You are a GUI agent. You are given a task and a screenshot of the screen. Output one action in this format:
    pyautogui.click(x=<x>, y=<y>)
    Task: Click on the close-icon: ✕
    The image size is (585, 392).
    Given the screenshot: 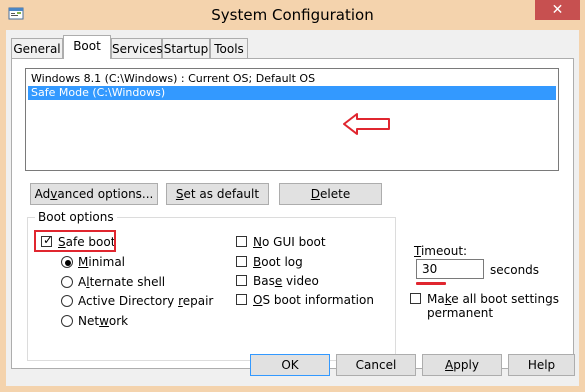 What is the action you would take?
    pyautogui.click(x=557, y=10)
    